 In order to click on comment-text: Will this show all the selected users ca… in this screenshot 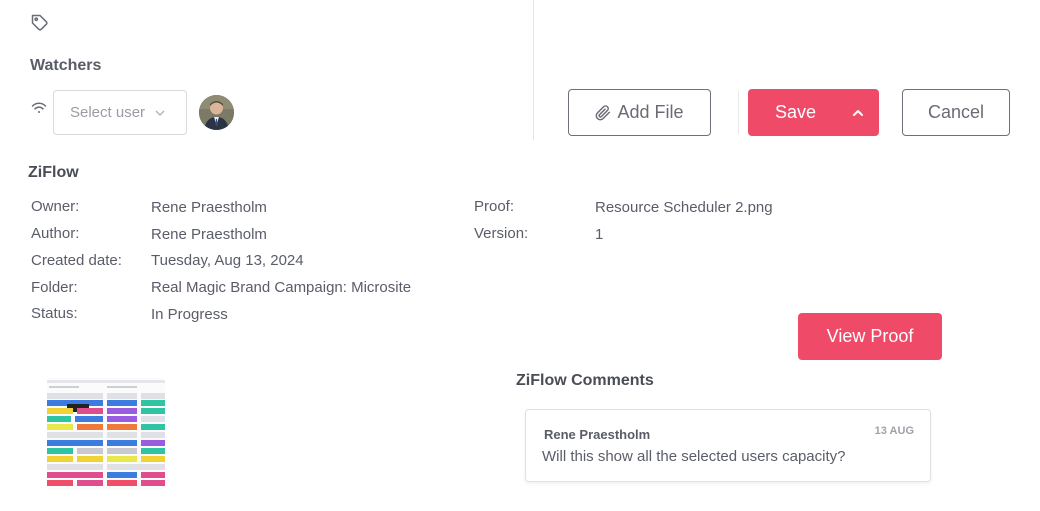, I will do `click(694, 456)`.